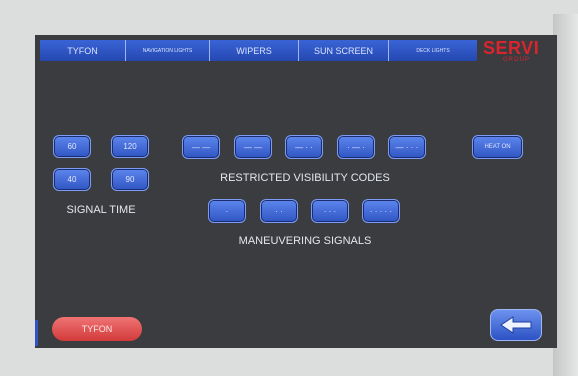  Describe the element at coordinates (97, 329) in the screenshot. I see `tyfon-button: TYFON` at that location.